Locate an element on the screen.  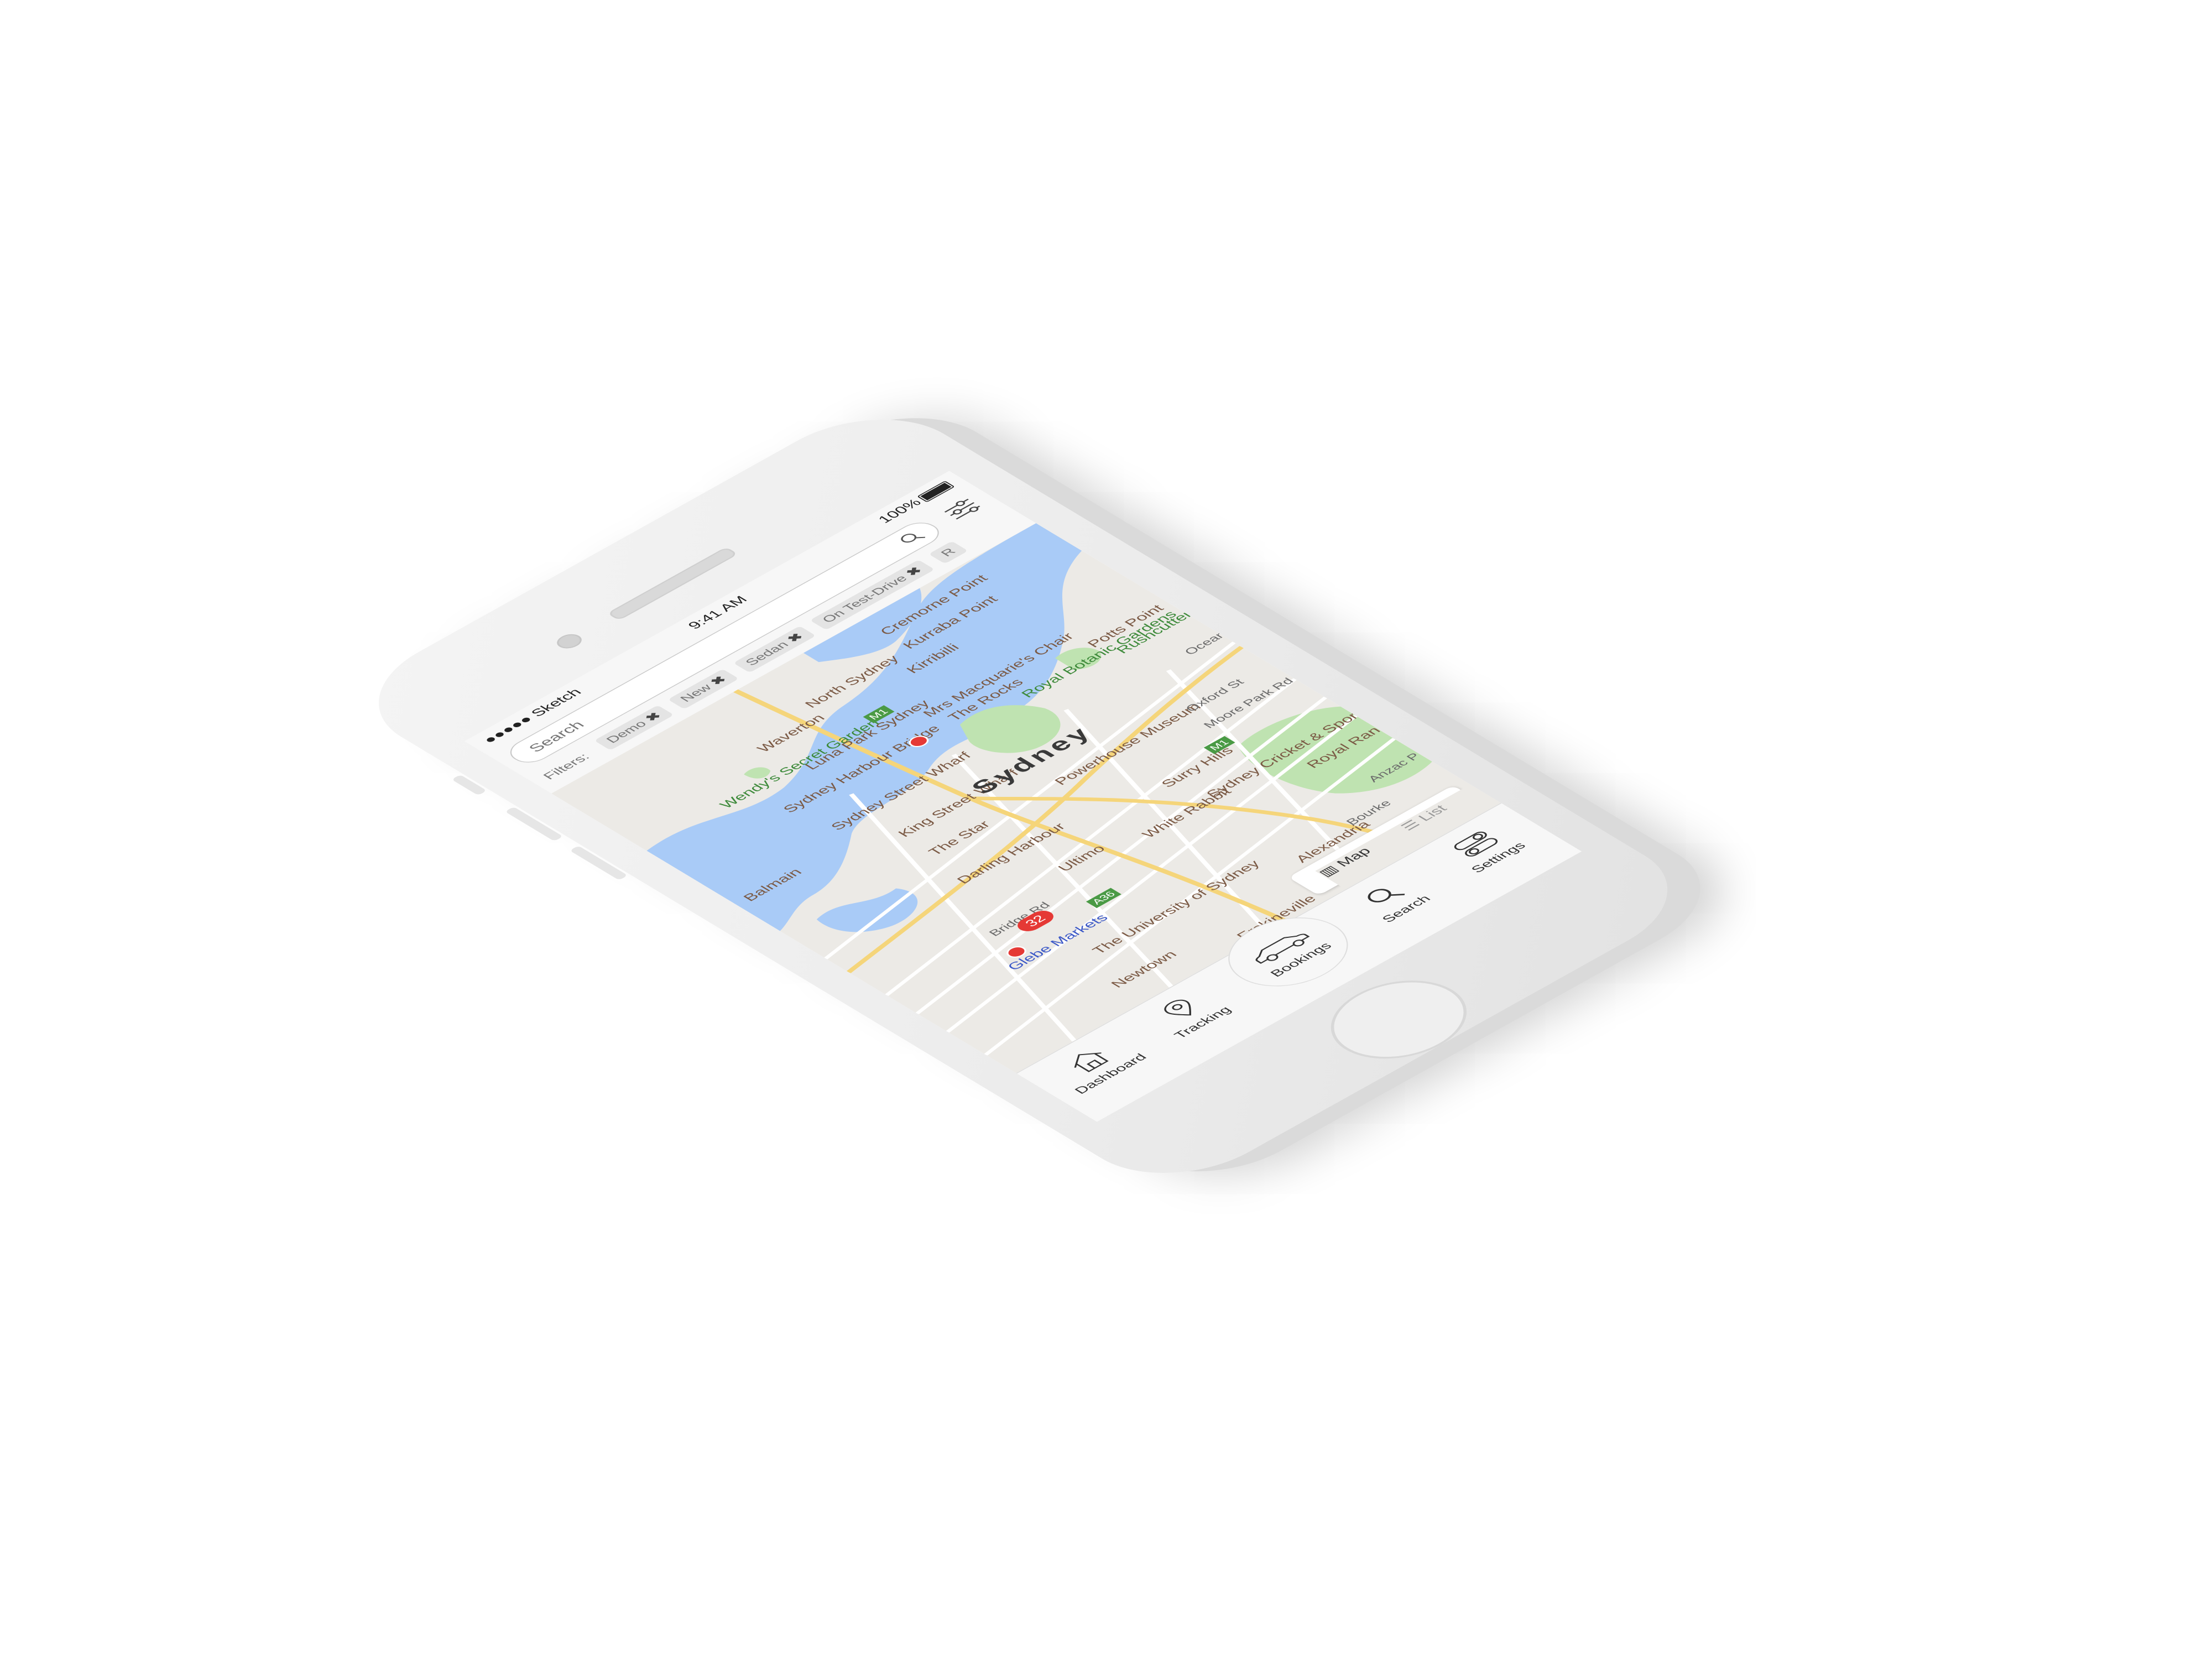
chip-label: R is located at coordinates (948, 553).